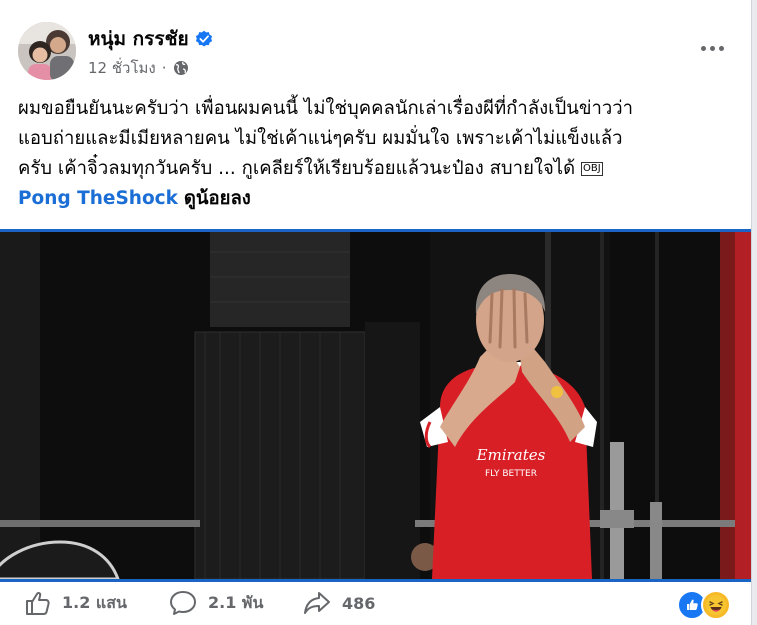  I want to click on author-name: หนุ่ม กรรชัย, so click(138, 39).